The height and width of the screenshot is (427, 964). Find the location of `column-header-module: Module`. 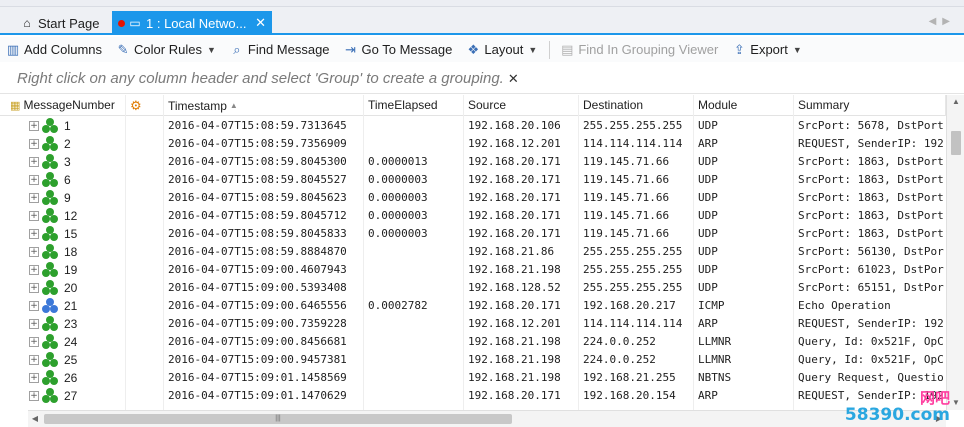

column-header-module: Module is located at coordinates (744, 105).